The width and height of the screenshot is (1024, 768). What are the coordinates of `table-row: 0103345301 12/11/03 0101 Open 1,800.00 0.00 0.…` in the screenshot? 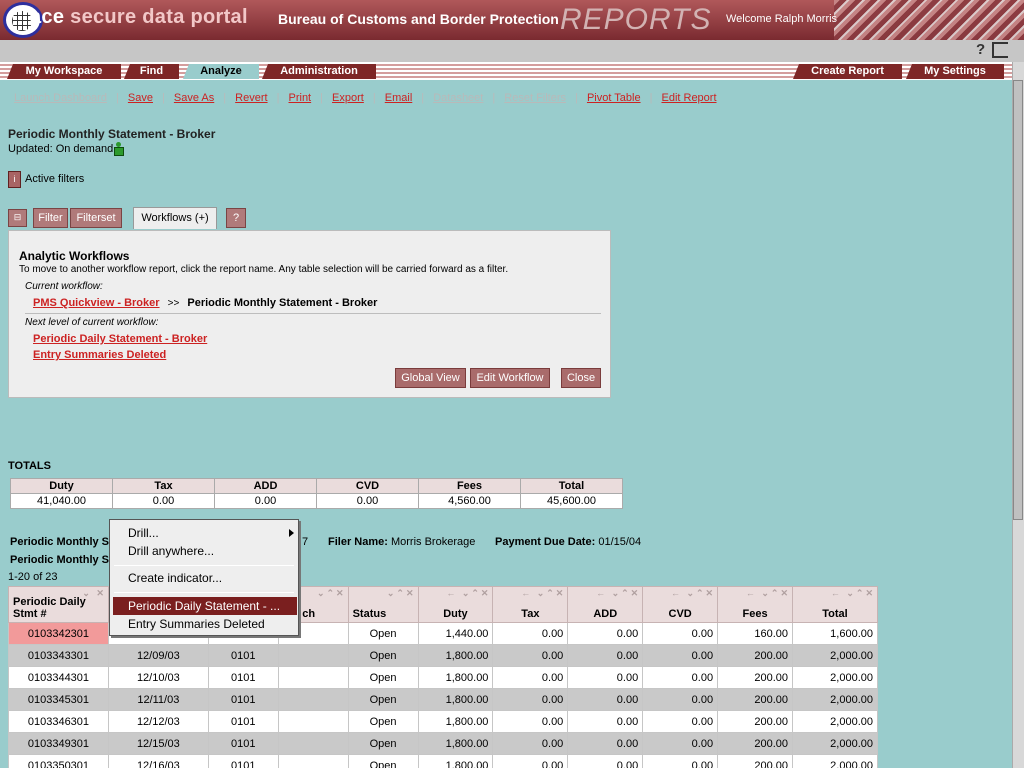 It's located at (443, 699).